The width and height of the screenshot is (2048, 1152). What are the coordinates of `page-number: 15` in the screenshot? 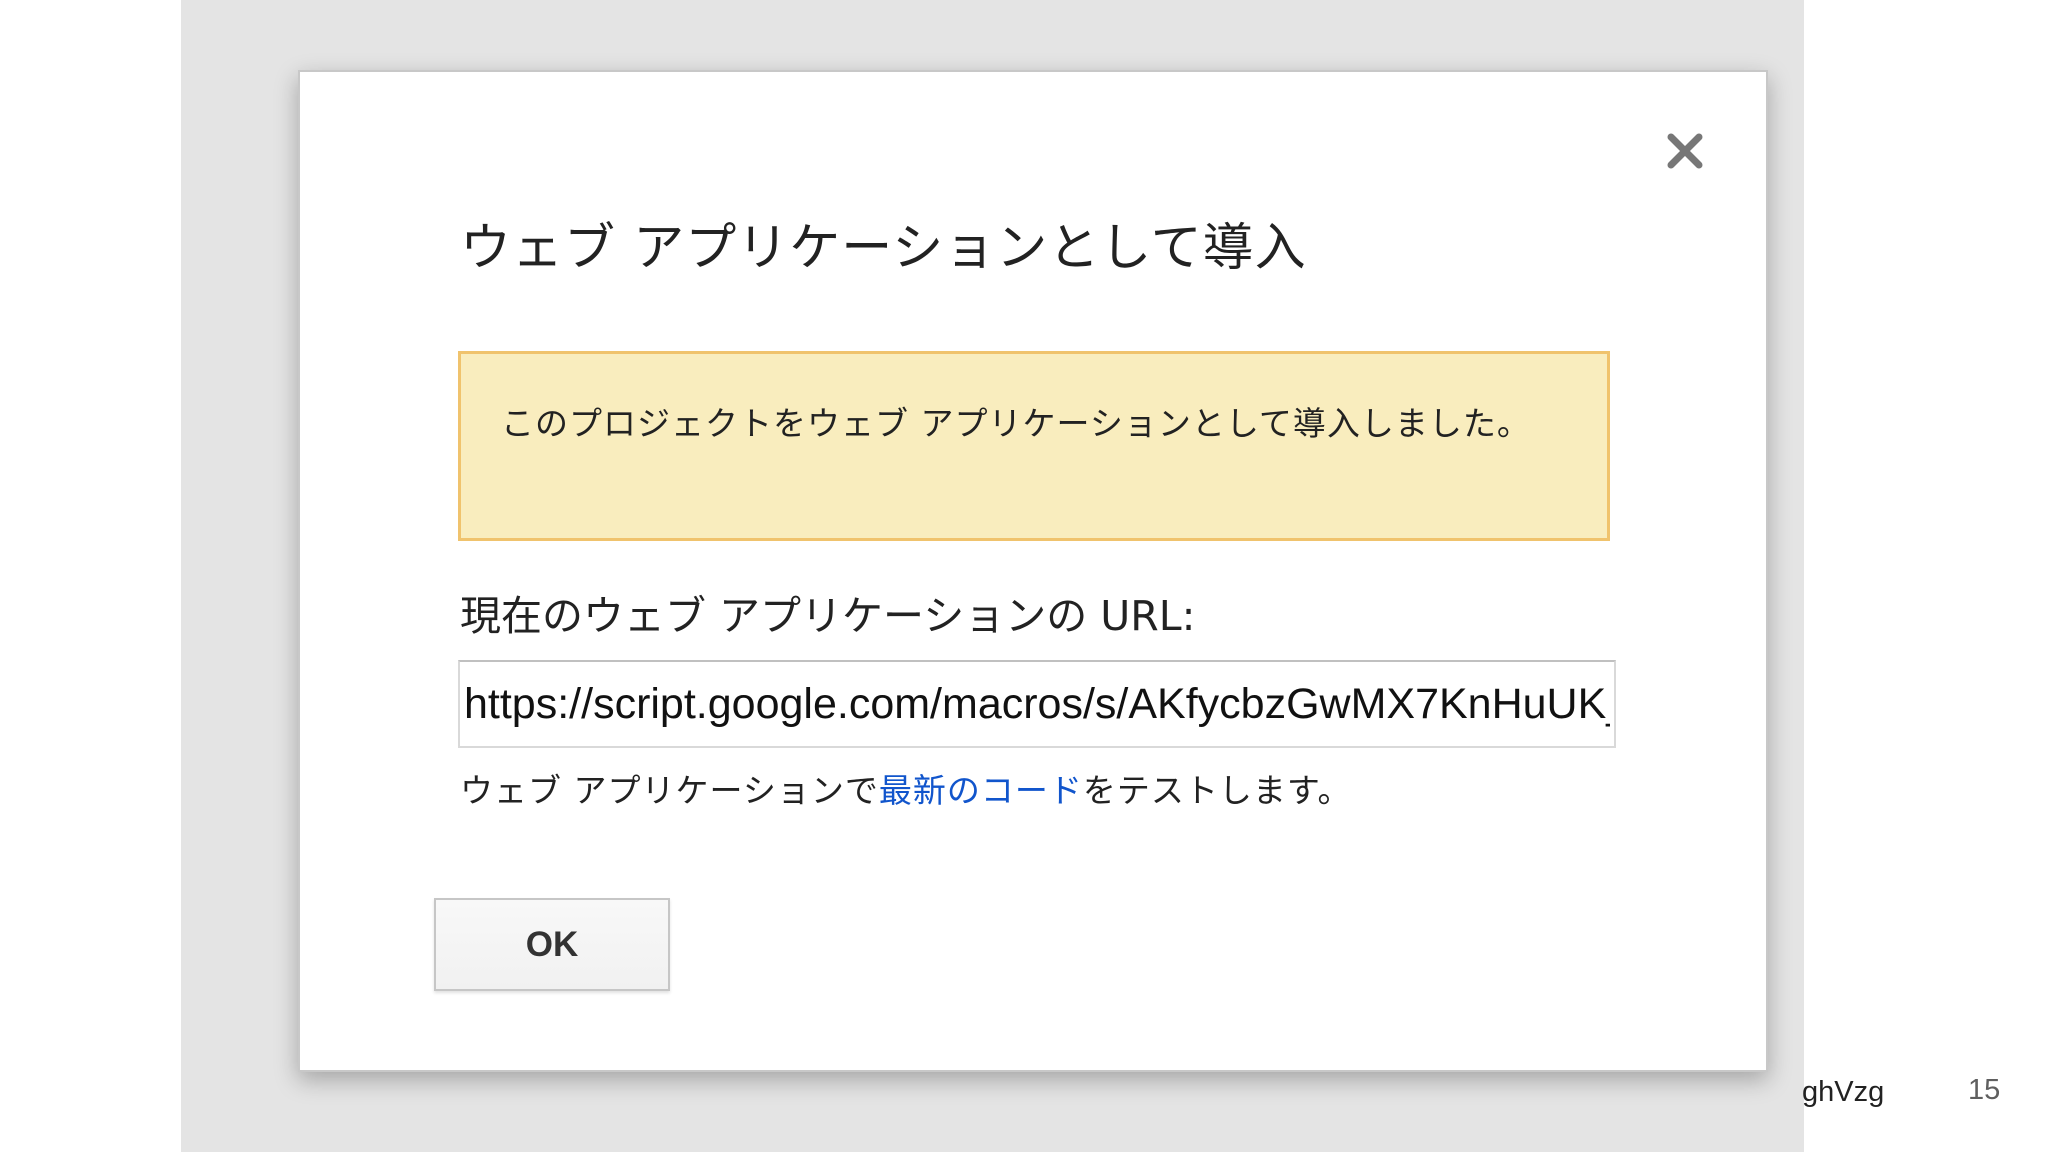 It's located at (1984, 1090).